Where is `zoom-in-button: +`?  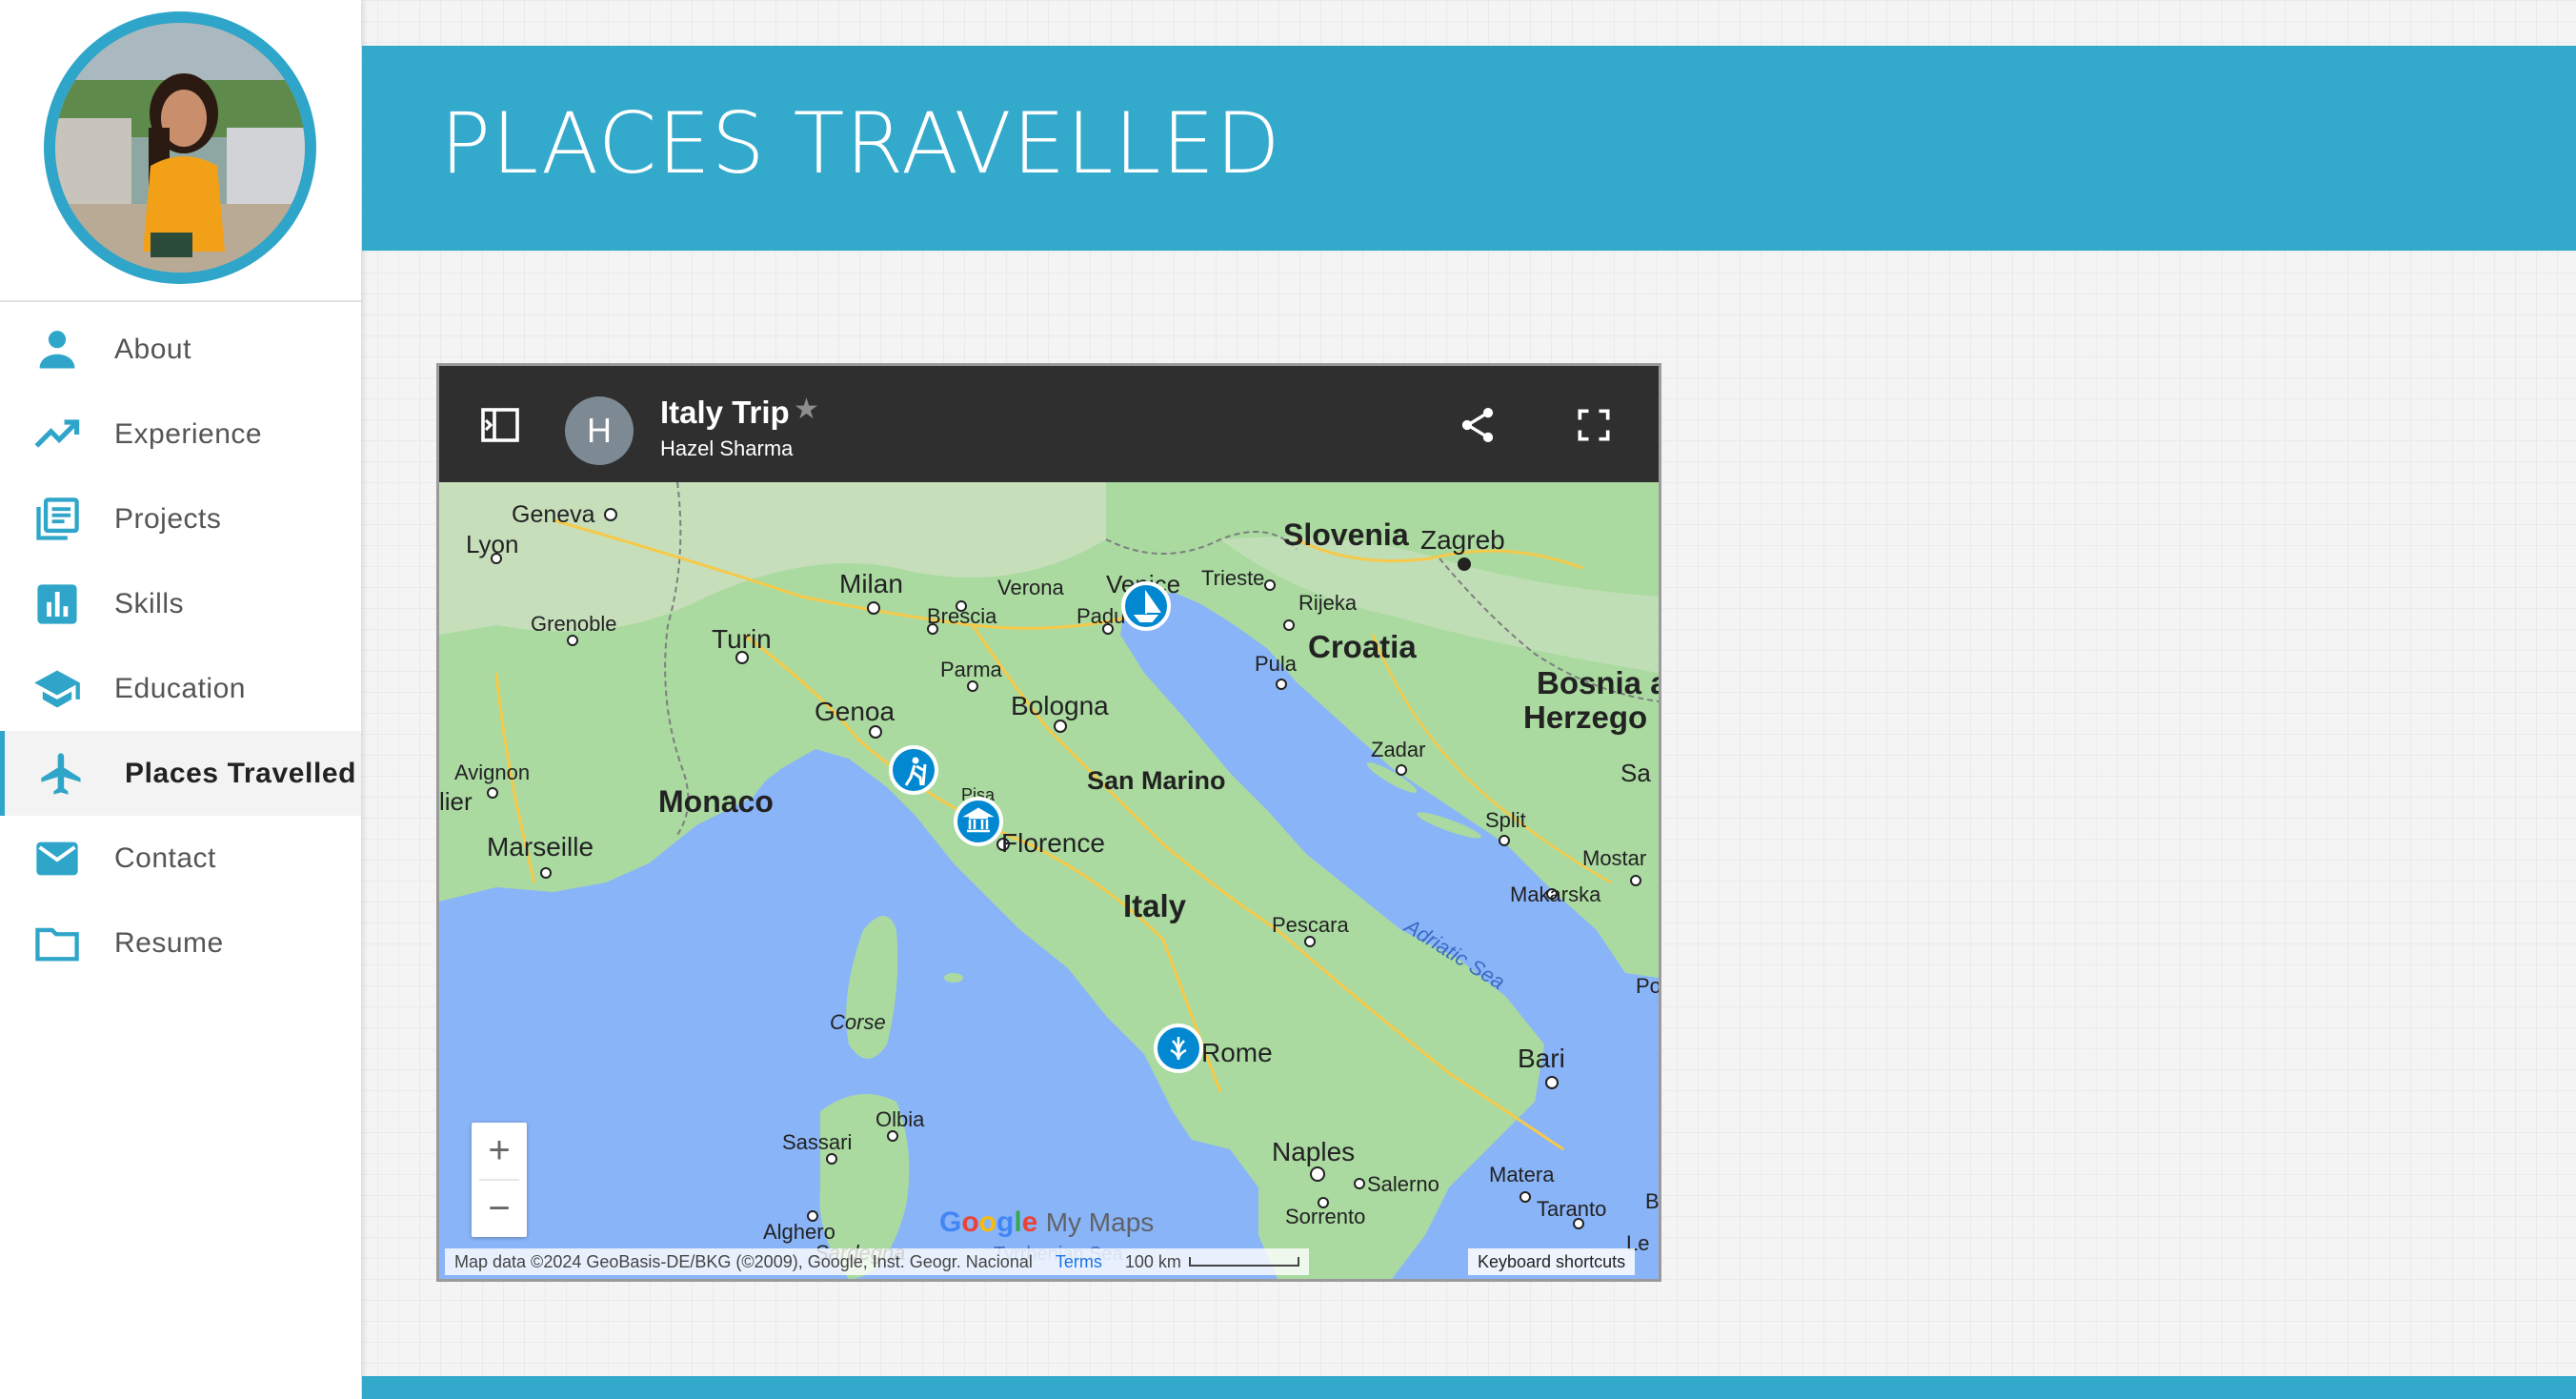 zoom-in-button: + is located at coordinates (500, 1151).